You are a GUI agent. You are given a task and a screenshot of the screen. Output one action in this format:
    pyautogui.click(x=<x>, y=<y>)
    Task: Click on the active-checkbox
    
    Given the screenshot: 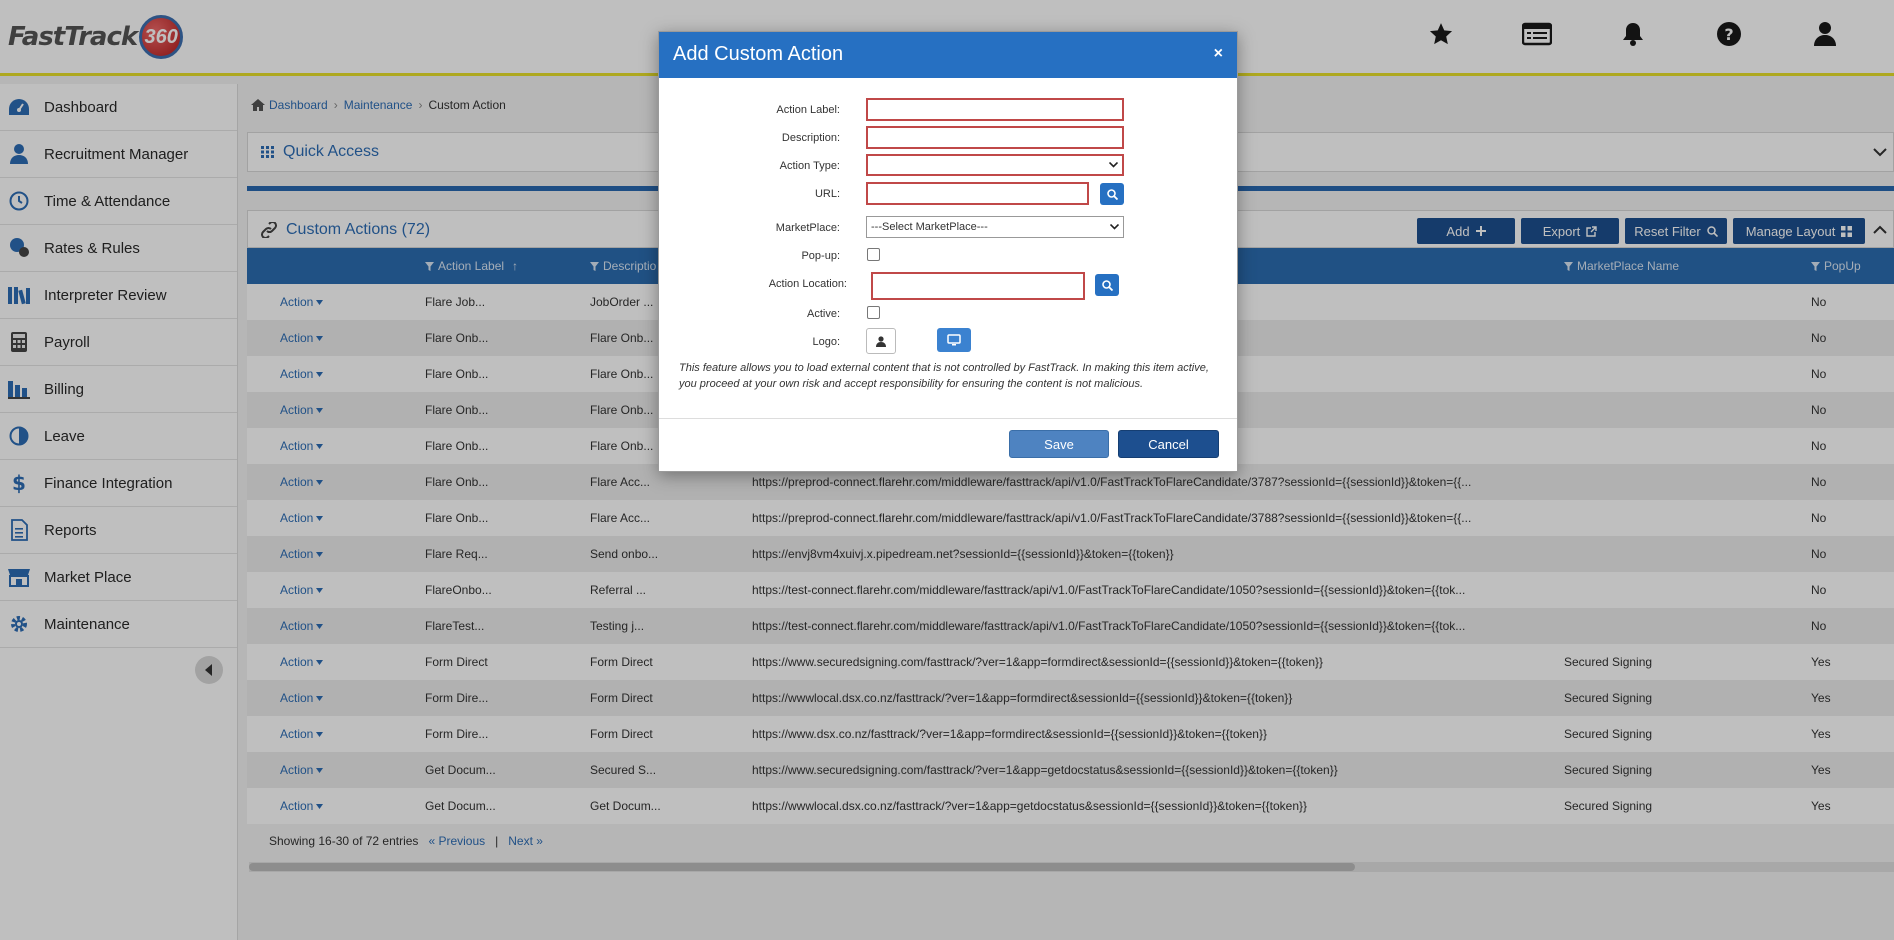 What is the action you would take?
    pyautogui.click(x=873, y=312)
    